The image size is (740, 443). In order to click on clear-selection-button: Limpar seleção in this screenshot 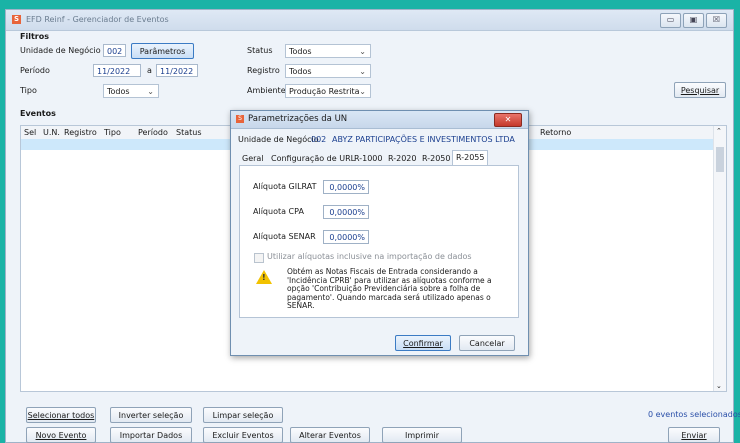, I will do `click(243, 415)`.